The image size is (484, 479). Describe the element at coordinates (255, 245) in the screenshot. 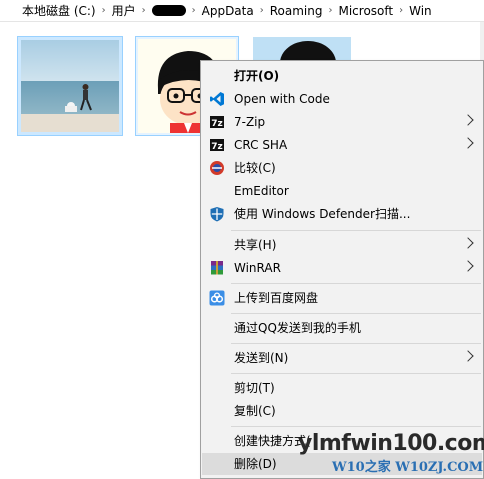

I see `menu-item-label: 共享(H)` at that location.